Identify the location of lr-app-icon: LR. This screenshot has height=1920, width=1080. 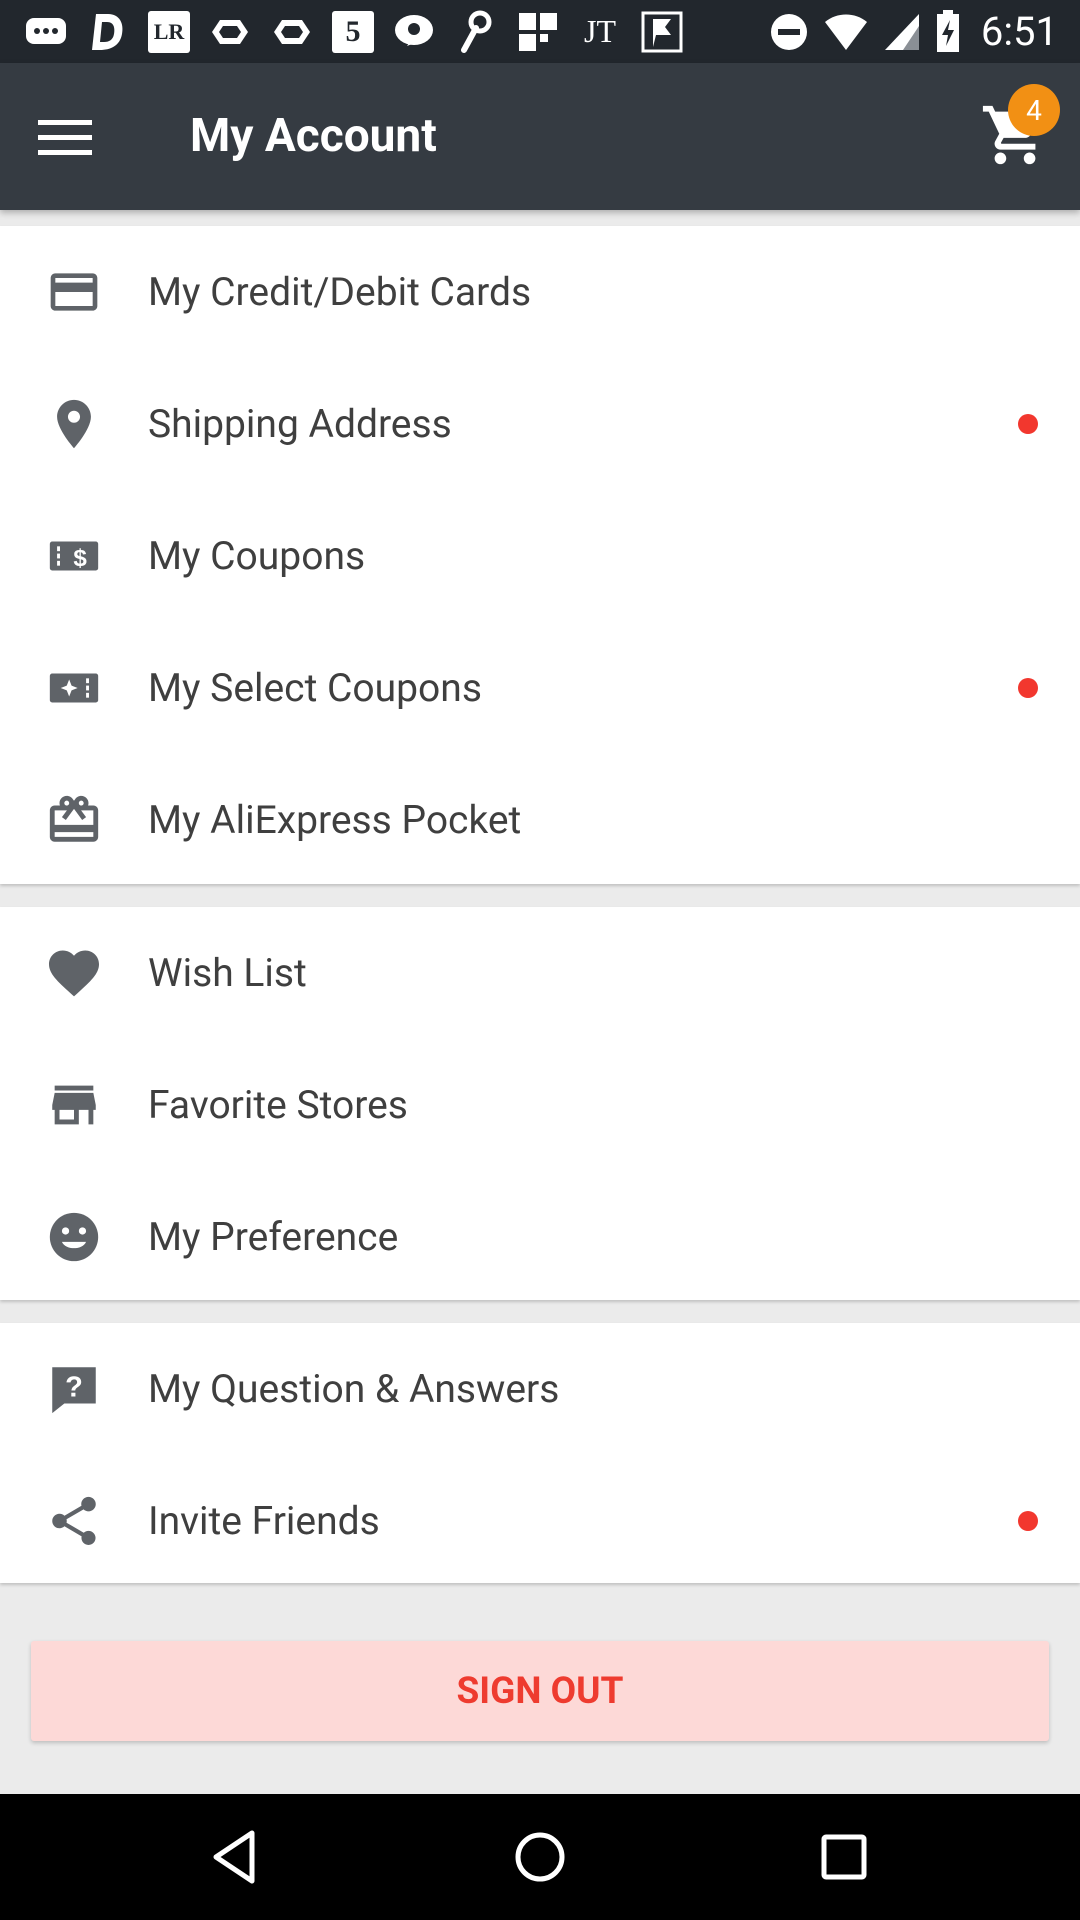
(169, 31).